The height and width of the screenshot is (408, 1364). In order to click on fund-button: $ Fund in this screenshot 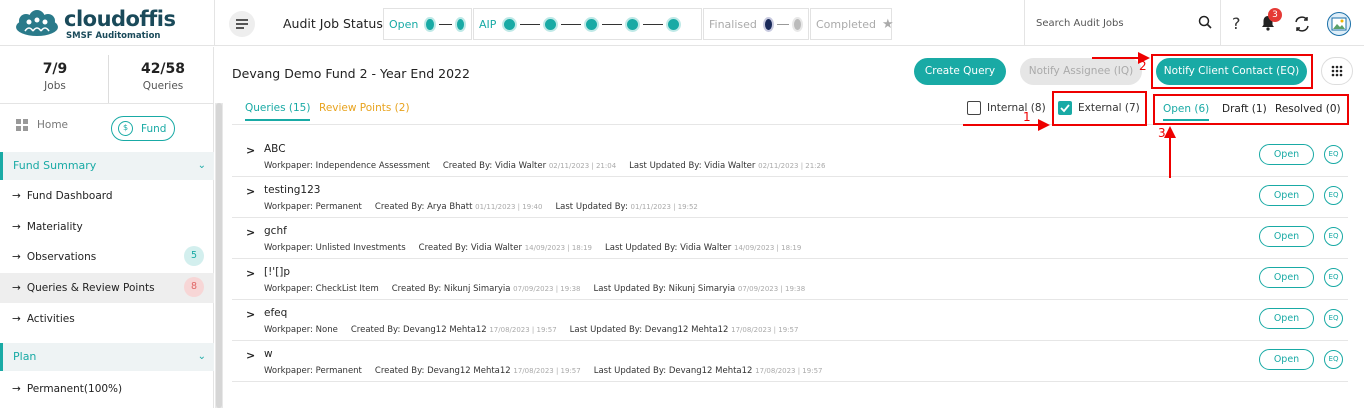, I will do `click(143, 128)`.